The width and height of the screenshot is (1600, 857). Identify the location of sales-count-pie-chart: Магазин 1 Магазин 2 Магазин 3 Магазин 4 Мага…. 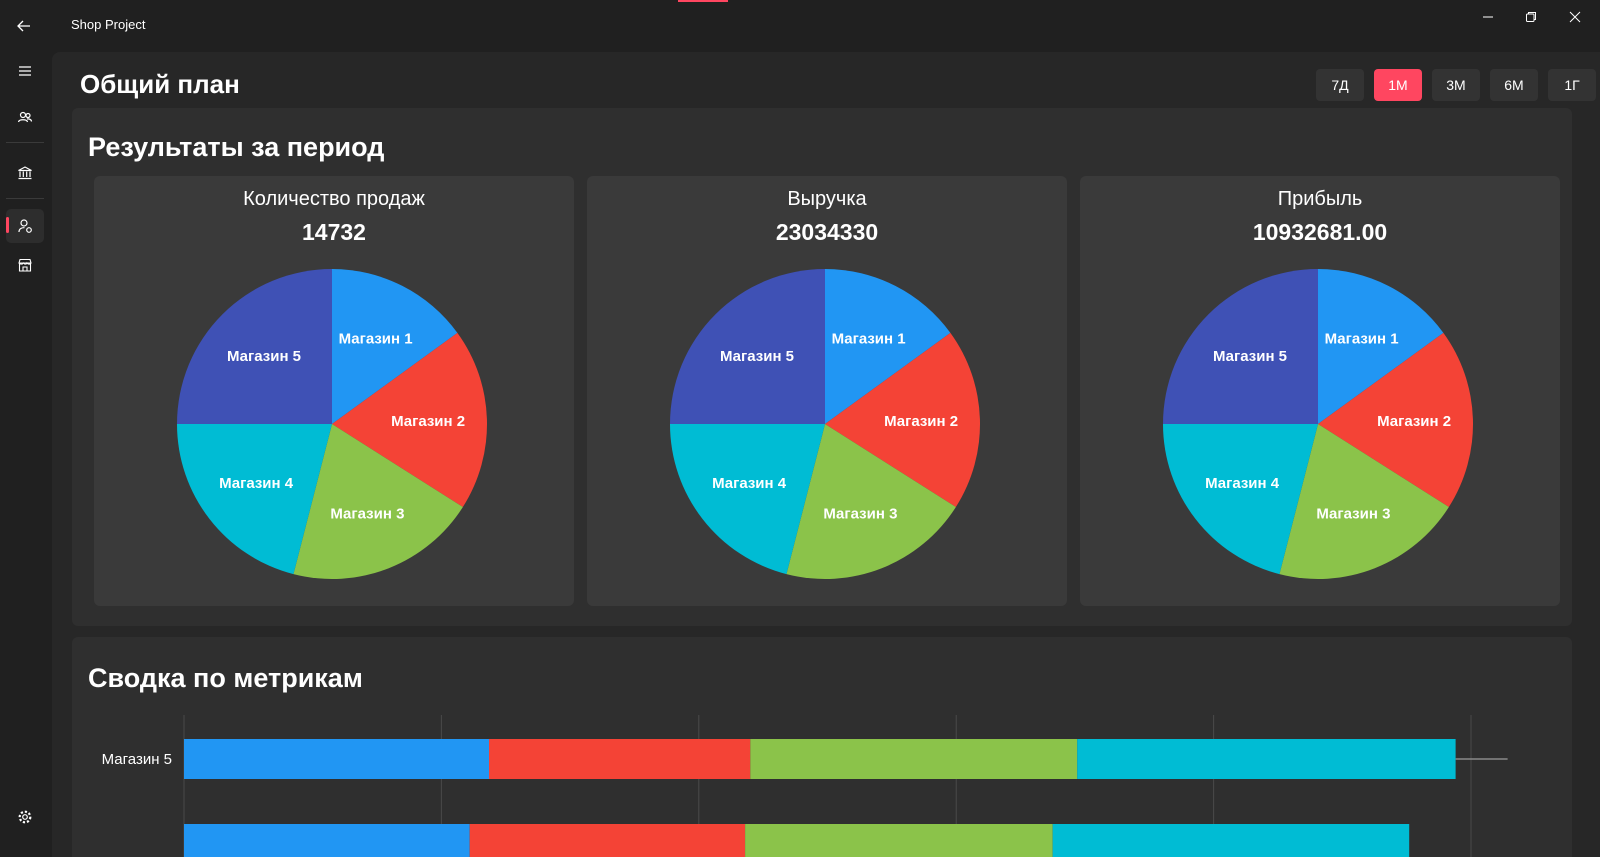
(332, 424).